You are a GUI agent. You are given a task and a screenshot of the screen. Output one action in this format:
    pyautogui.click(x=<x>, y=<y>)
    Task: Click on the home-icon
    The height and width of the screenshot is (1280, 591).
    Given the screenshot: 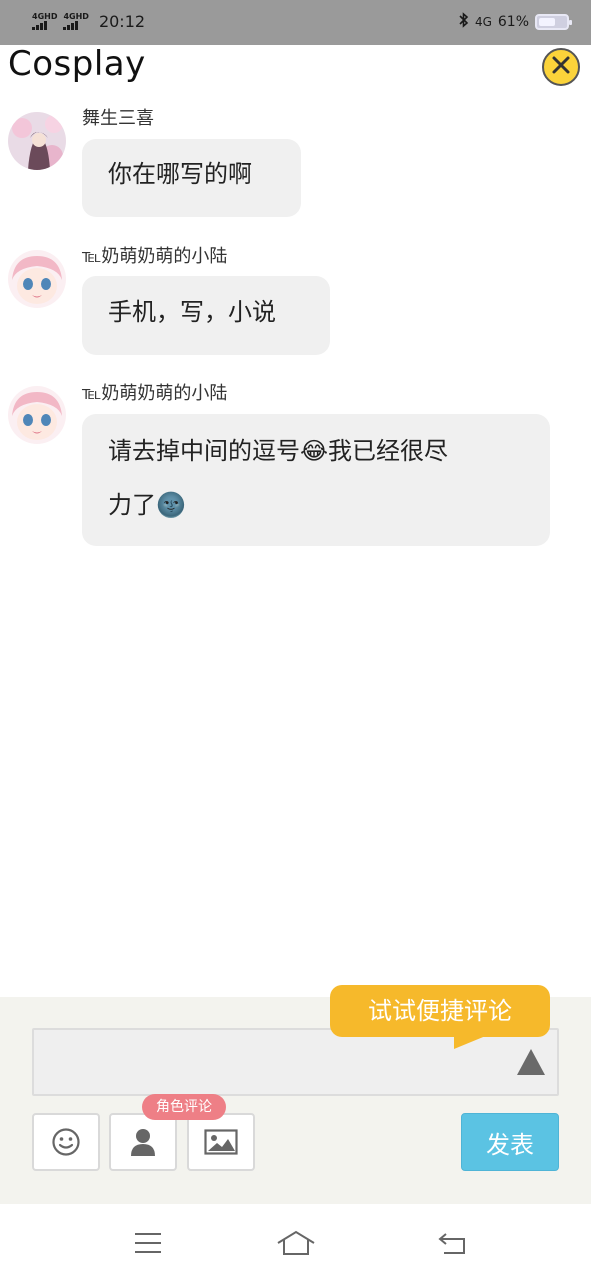 What is the action you would take?
    pyautogui.click(x=296, y=1242)
    